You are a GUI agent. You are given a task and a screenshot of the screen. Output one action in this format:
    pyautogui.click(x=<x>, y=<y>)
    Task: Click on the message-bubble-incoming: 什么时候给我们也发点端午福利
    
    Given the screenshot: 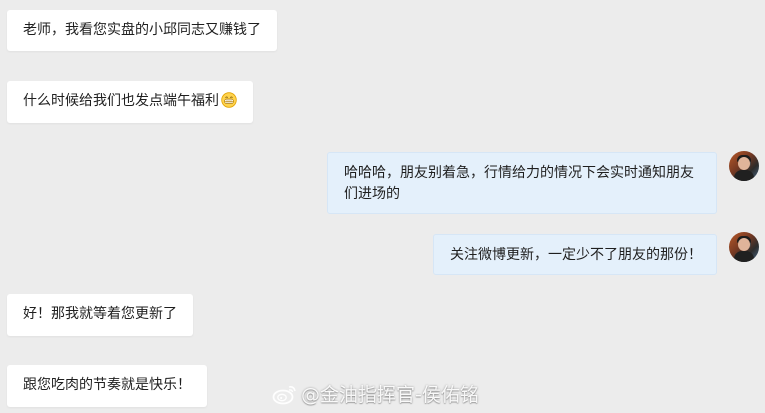 What is the action you would take?
    pyautogui.click(x=130, y=102)
    